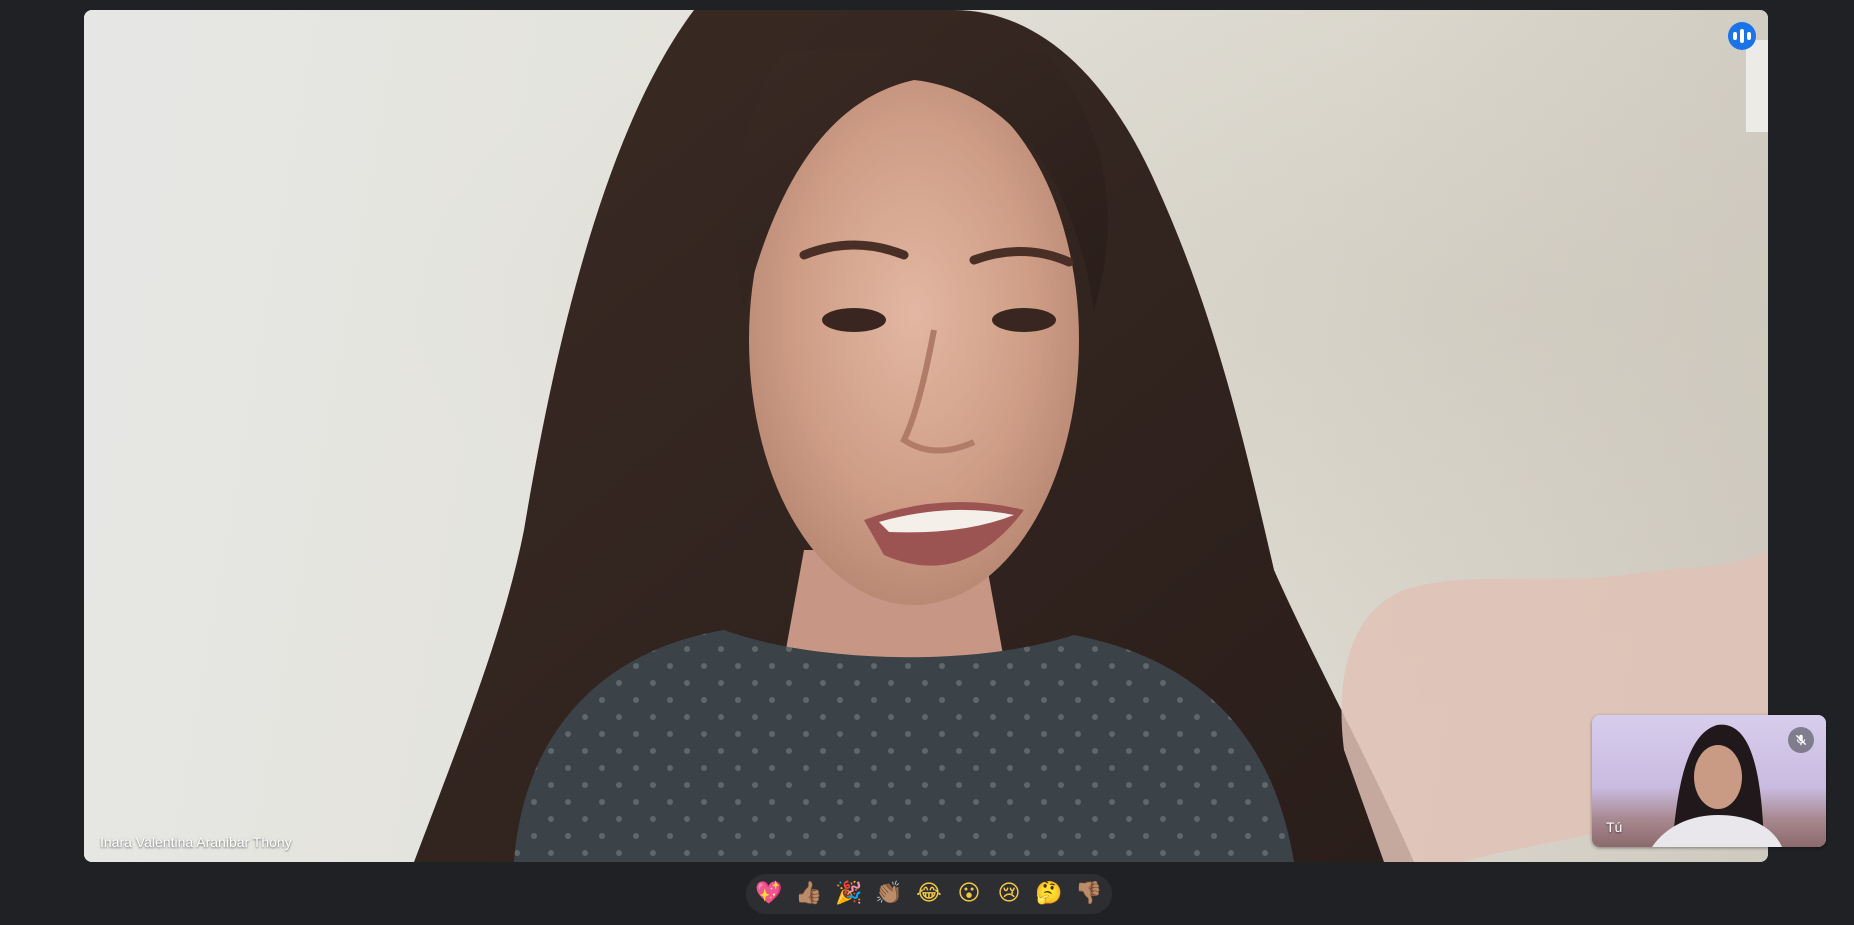 This screenshot has height=925, width=1854. I want to click on reaction-thumbs-up-button: 👍🏽, so click(809, 894).